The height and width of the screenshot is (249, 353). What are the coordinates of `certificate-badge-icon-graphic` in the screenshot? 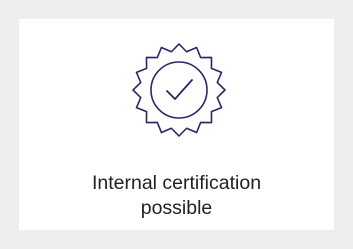 It's located at (179, 90).